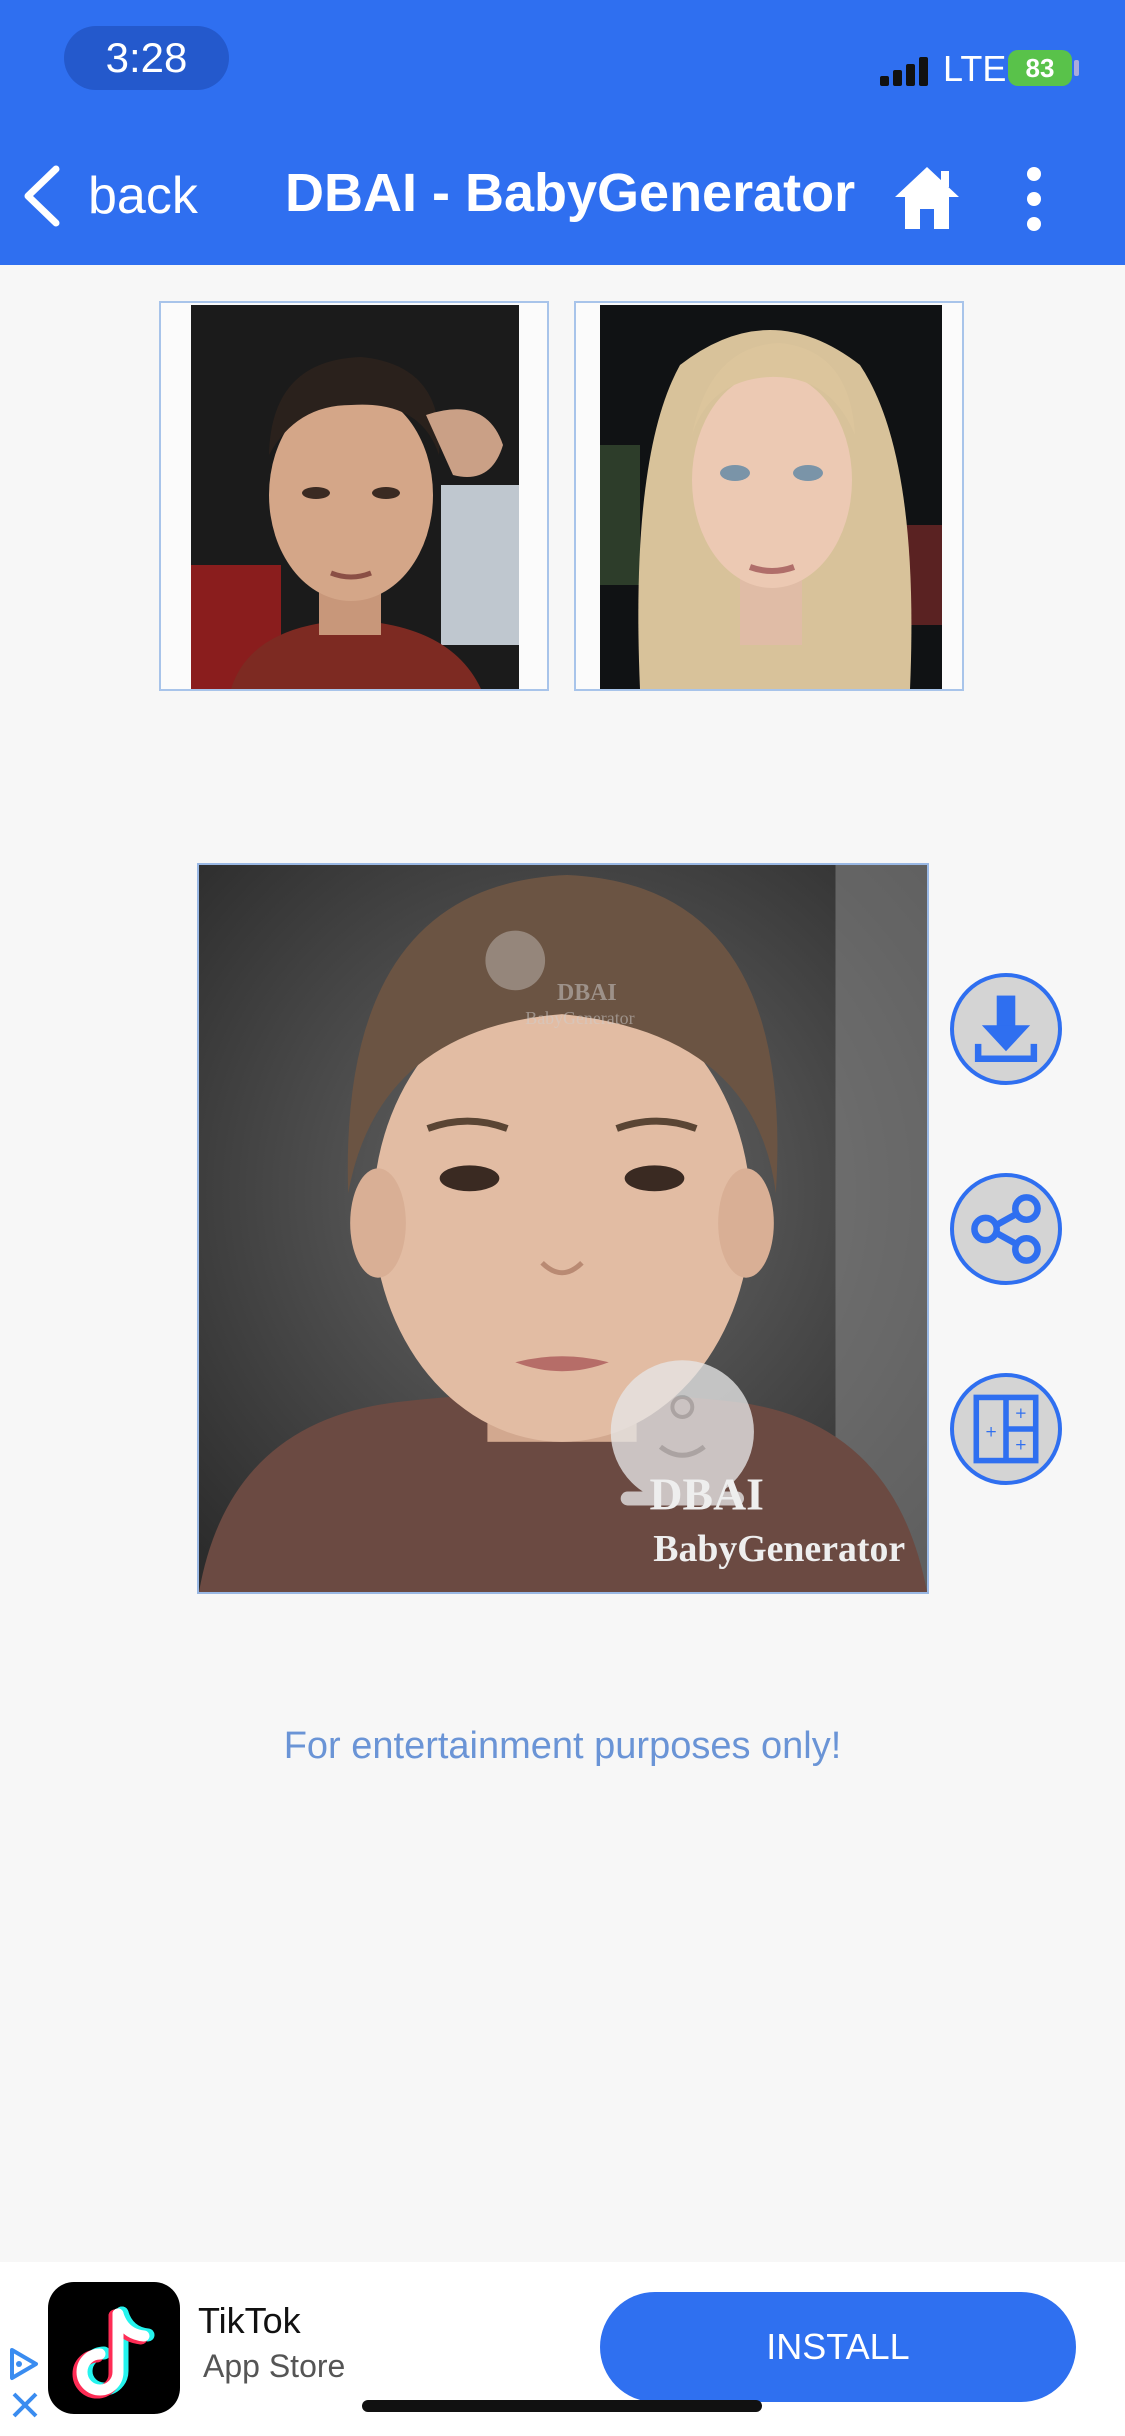  Describe the element at coordinates (570, 193) in the screenshot. I see `page-title: DBAI - BabyGenerator` at that location.